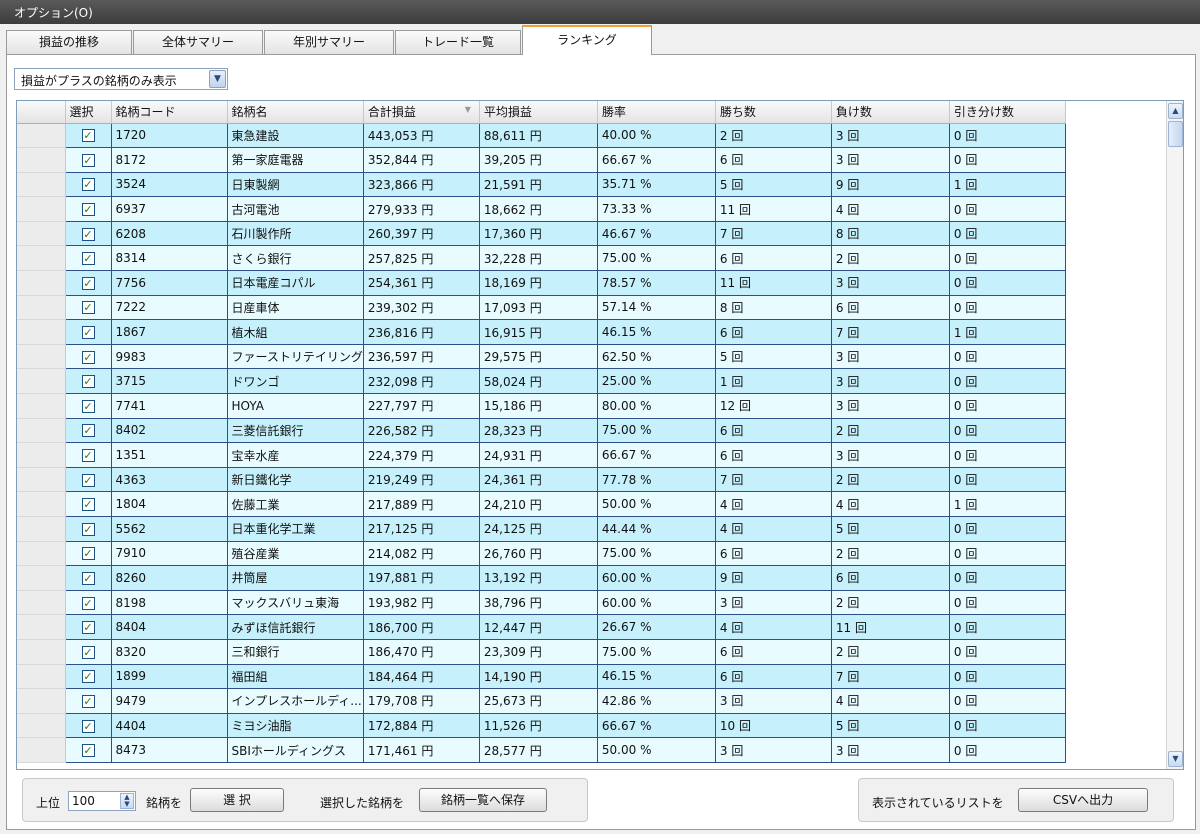  I want to click on tab-ranking: ランキング, so click(587, 40).